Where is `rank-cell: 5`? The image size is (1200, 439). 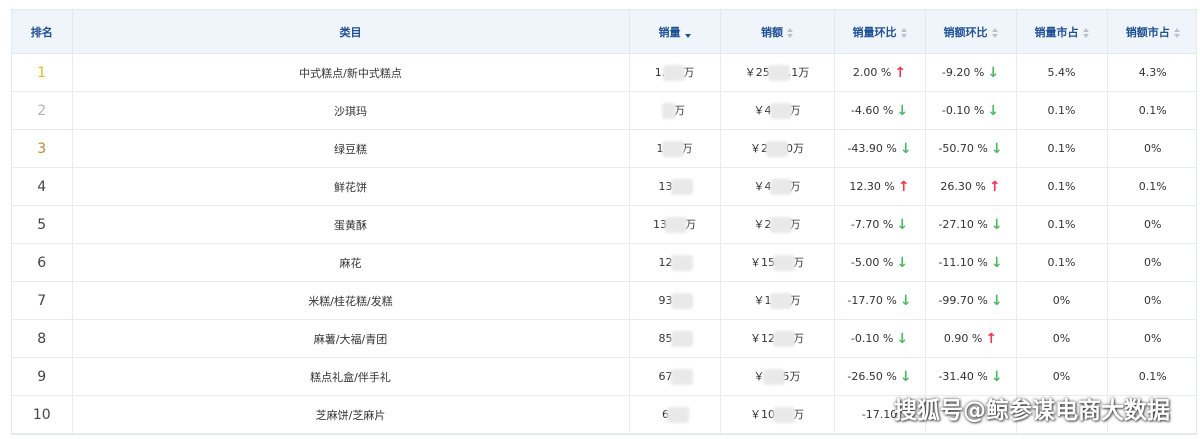
rank-cell: 5 is located at coordinates (42, 224).